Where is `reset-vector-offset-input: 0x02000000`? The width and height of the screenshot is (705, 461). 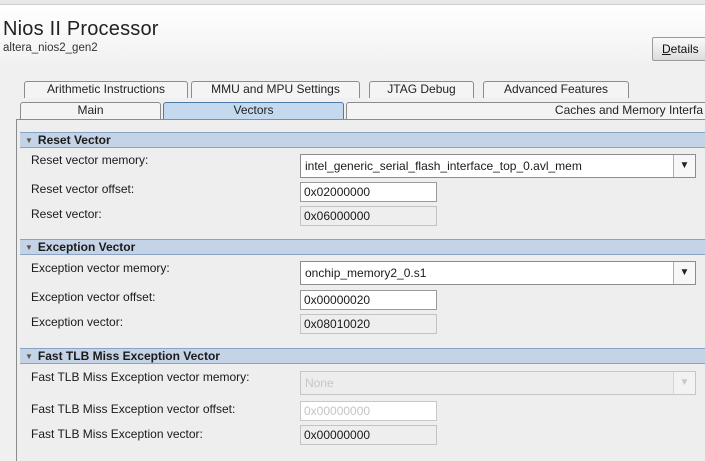
reset-vector-offset-input: 0x02000000 is located at coordinates (368, 192).